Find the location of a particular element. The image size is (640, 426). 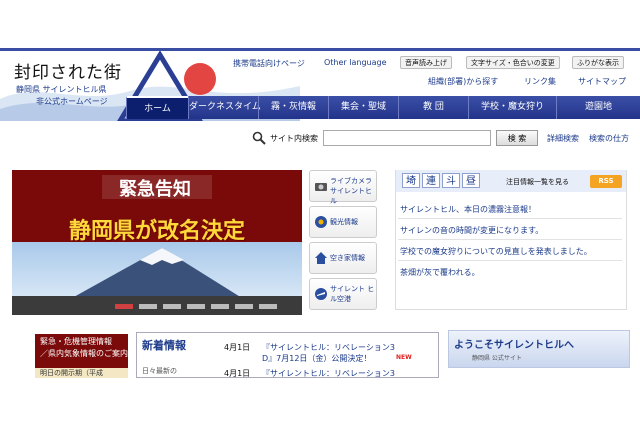

news-item: 茶畑が灰で覆われる。 is located at coordinates (440, 272).